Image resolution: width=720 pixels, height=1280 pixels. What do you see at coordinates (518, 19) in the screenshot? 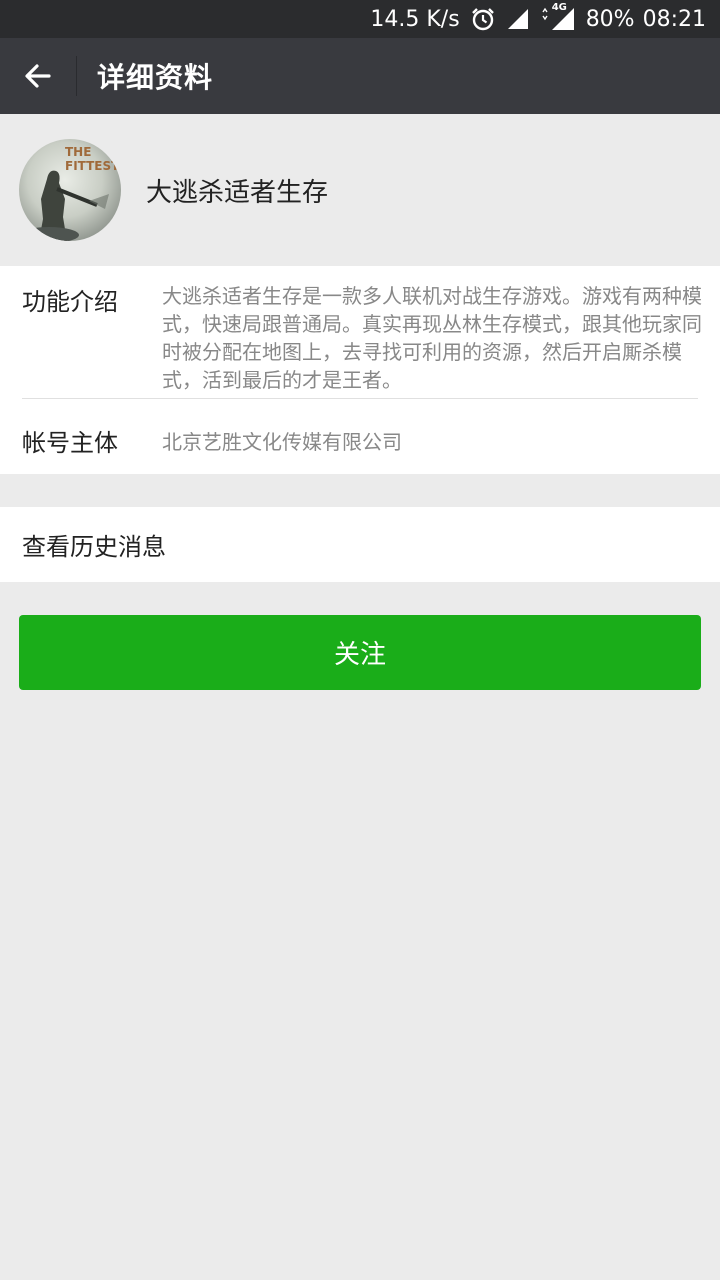
I see `signal-icon` at bounding box center [518, 19].